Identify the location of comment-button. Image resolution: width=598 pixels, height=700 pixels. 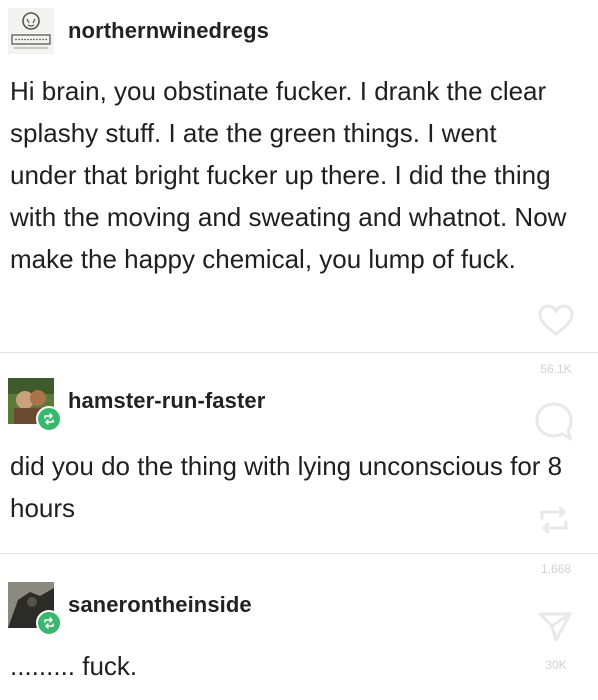
(554, 421).